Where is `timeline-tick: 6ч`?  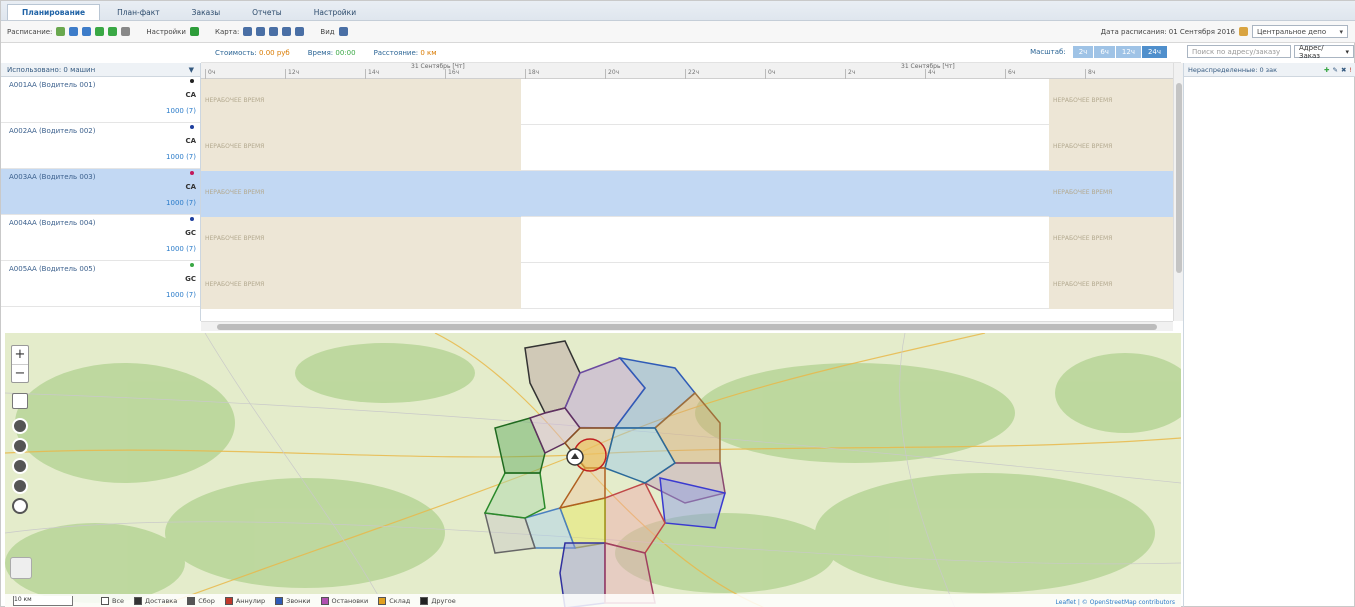
timeline-tick: 6ч is located at coordinates (1010, 74).